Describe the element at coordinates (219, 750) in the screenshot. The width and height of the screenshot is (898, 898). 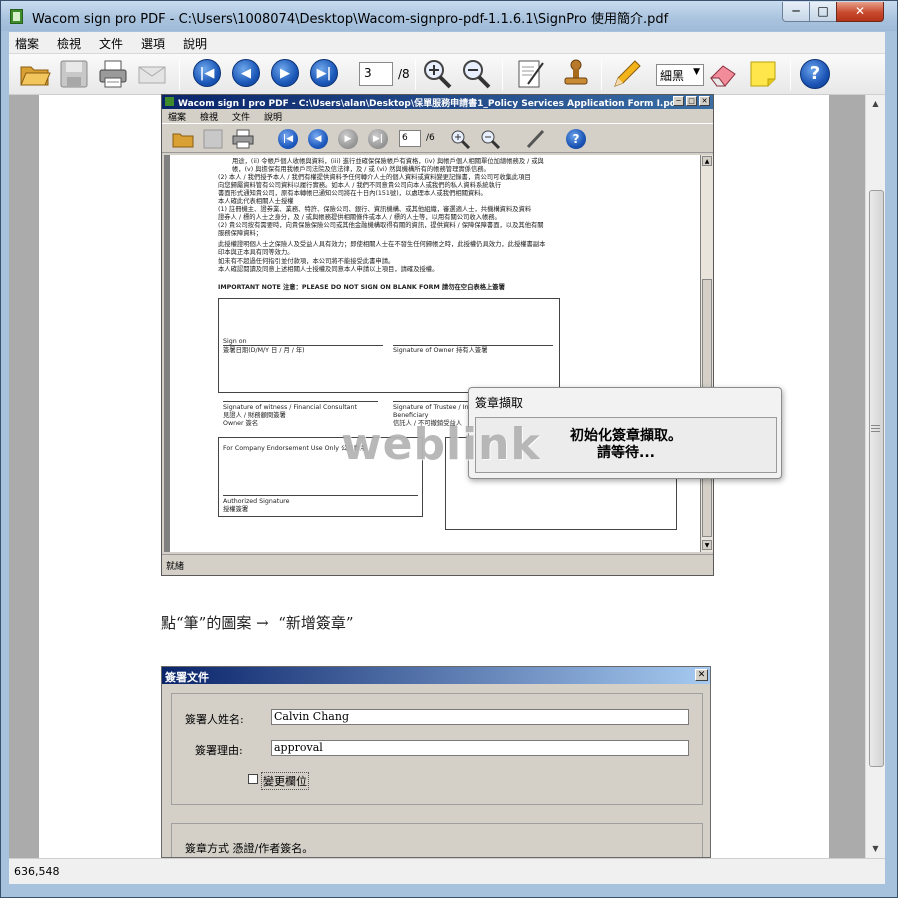
I see `sign-reason-label: 簽署理由:` at that location.